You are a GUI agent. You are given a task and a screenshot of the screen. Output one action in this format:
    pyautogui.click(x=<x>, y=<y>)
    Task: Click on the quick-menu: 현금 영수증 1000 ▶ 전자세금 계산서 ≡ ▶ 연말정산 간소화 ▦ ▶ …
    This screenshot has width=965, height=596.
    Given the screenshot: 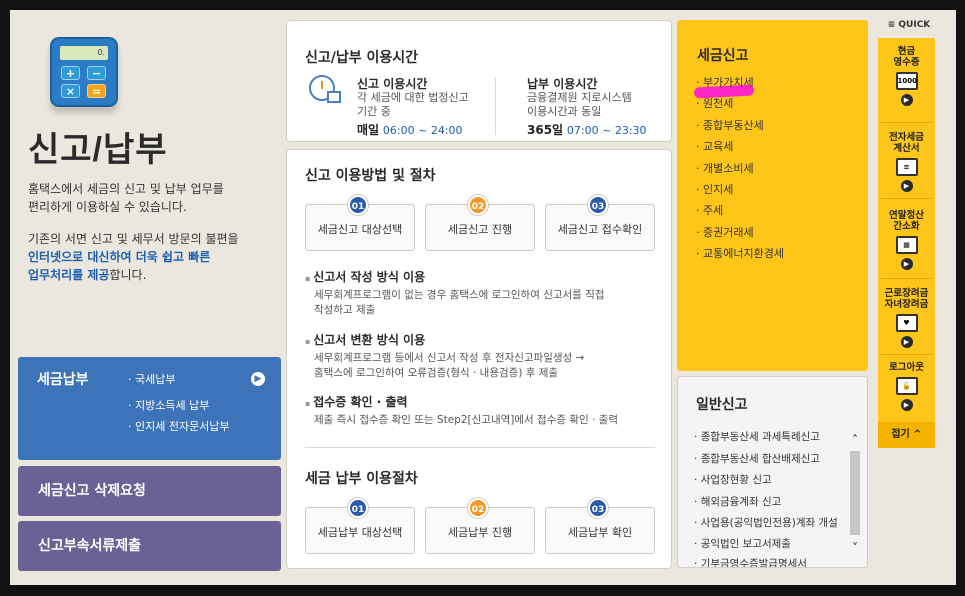 What is the action you would take?
    pyautogui.click(x=906, y=243)
    